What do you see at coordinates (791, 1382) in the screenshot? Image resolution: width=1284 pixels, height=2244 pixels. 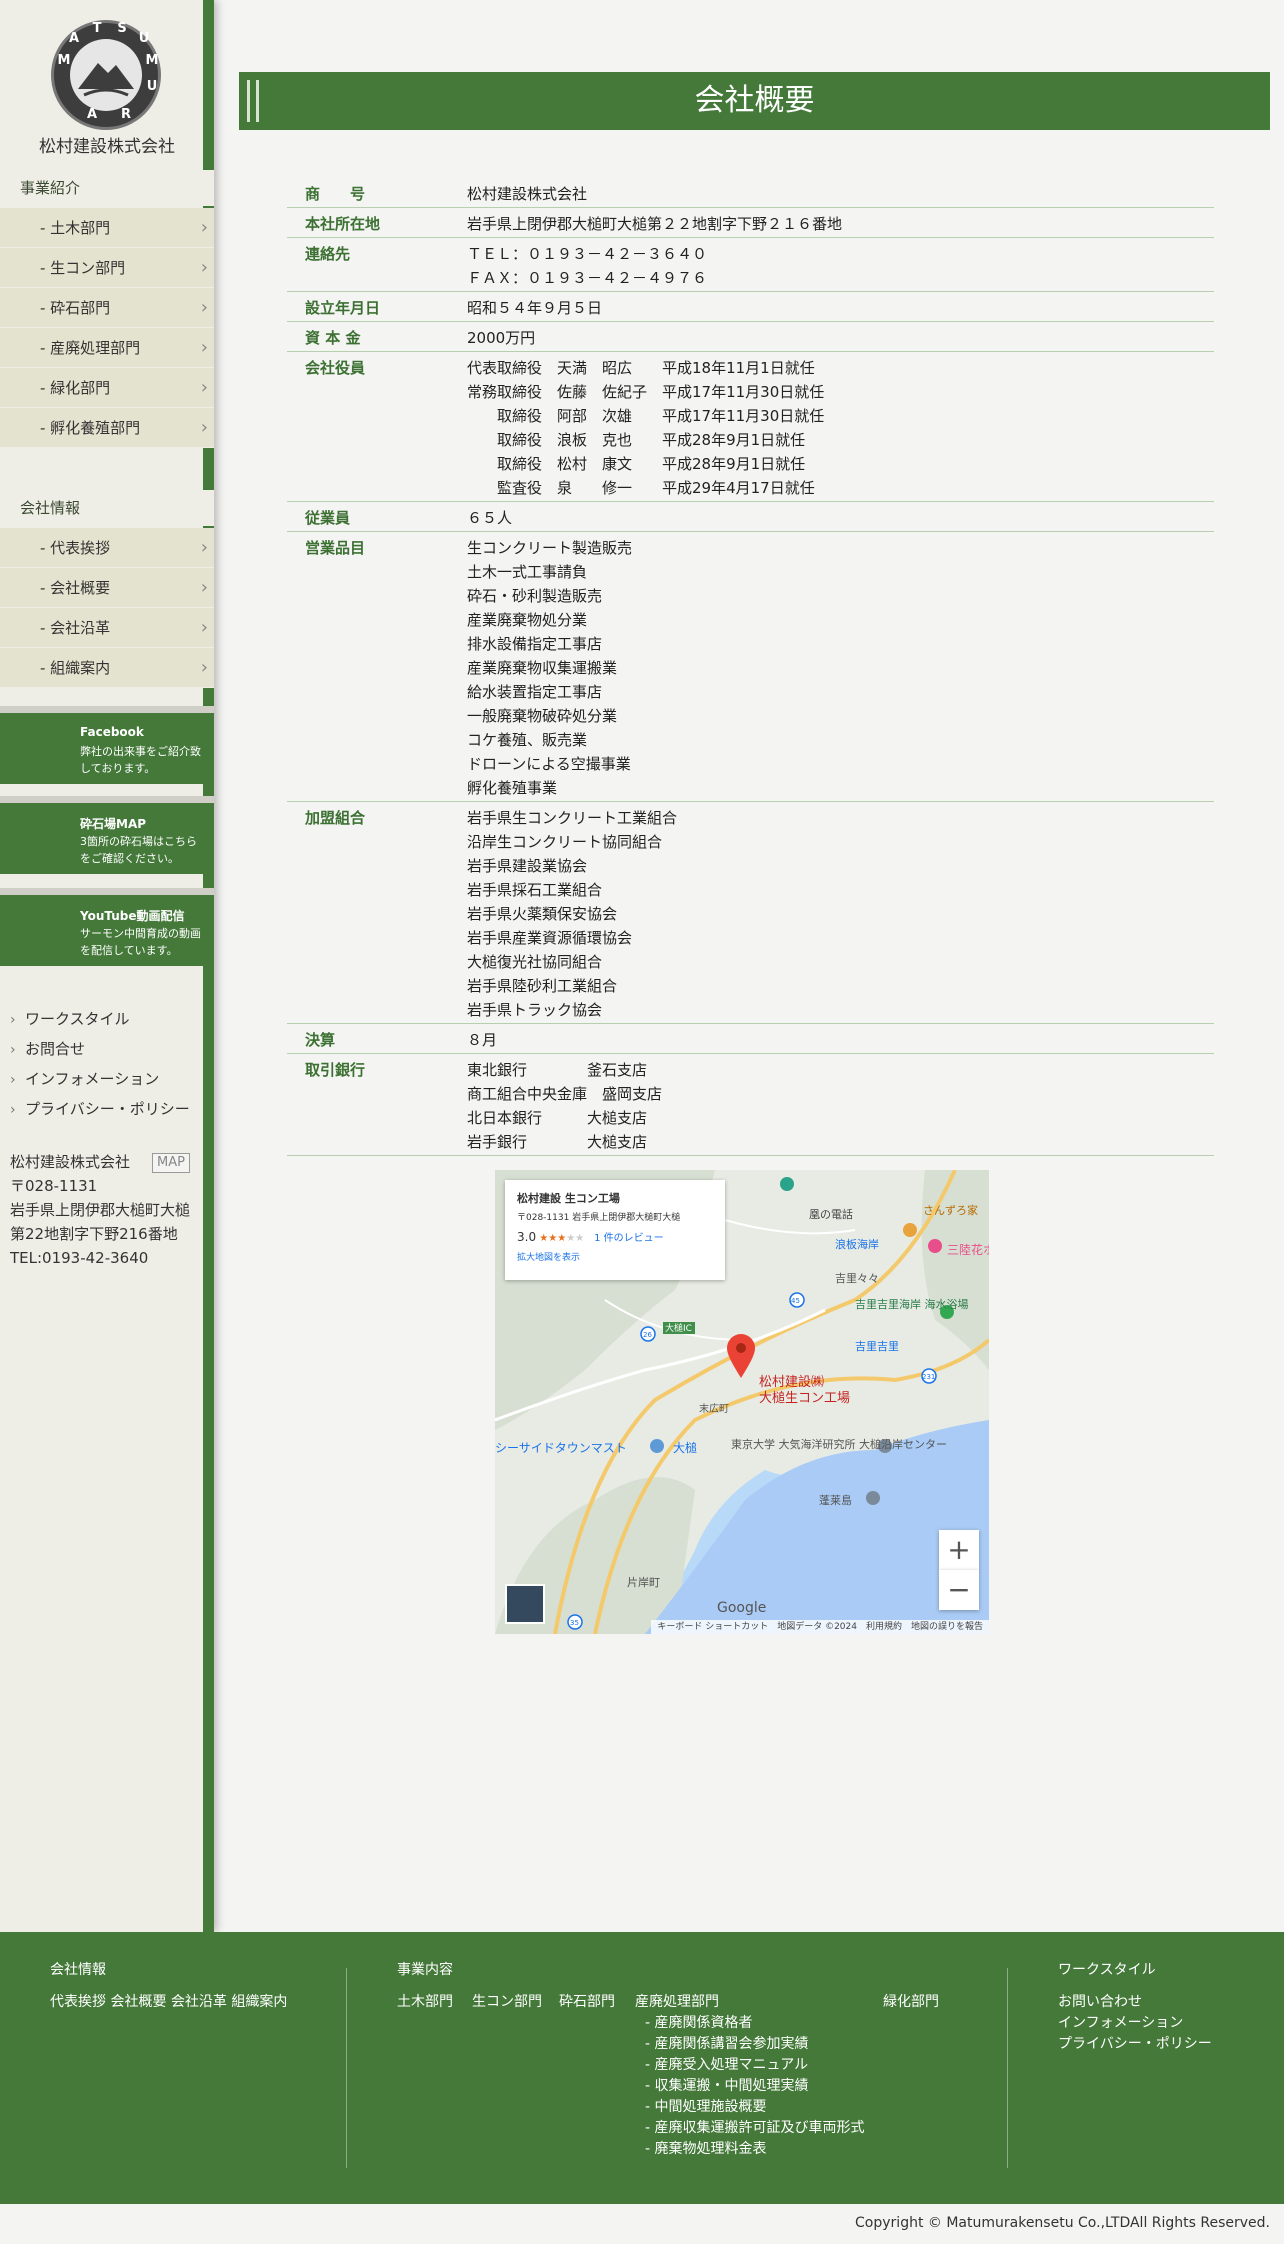 I see `pin-label-line1: 松村建設㈱` at bounding box center [791, 1382].